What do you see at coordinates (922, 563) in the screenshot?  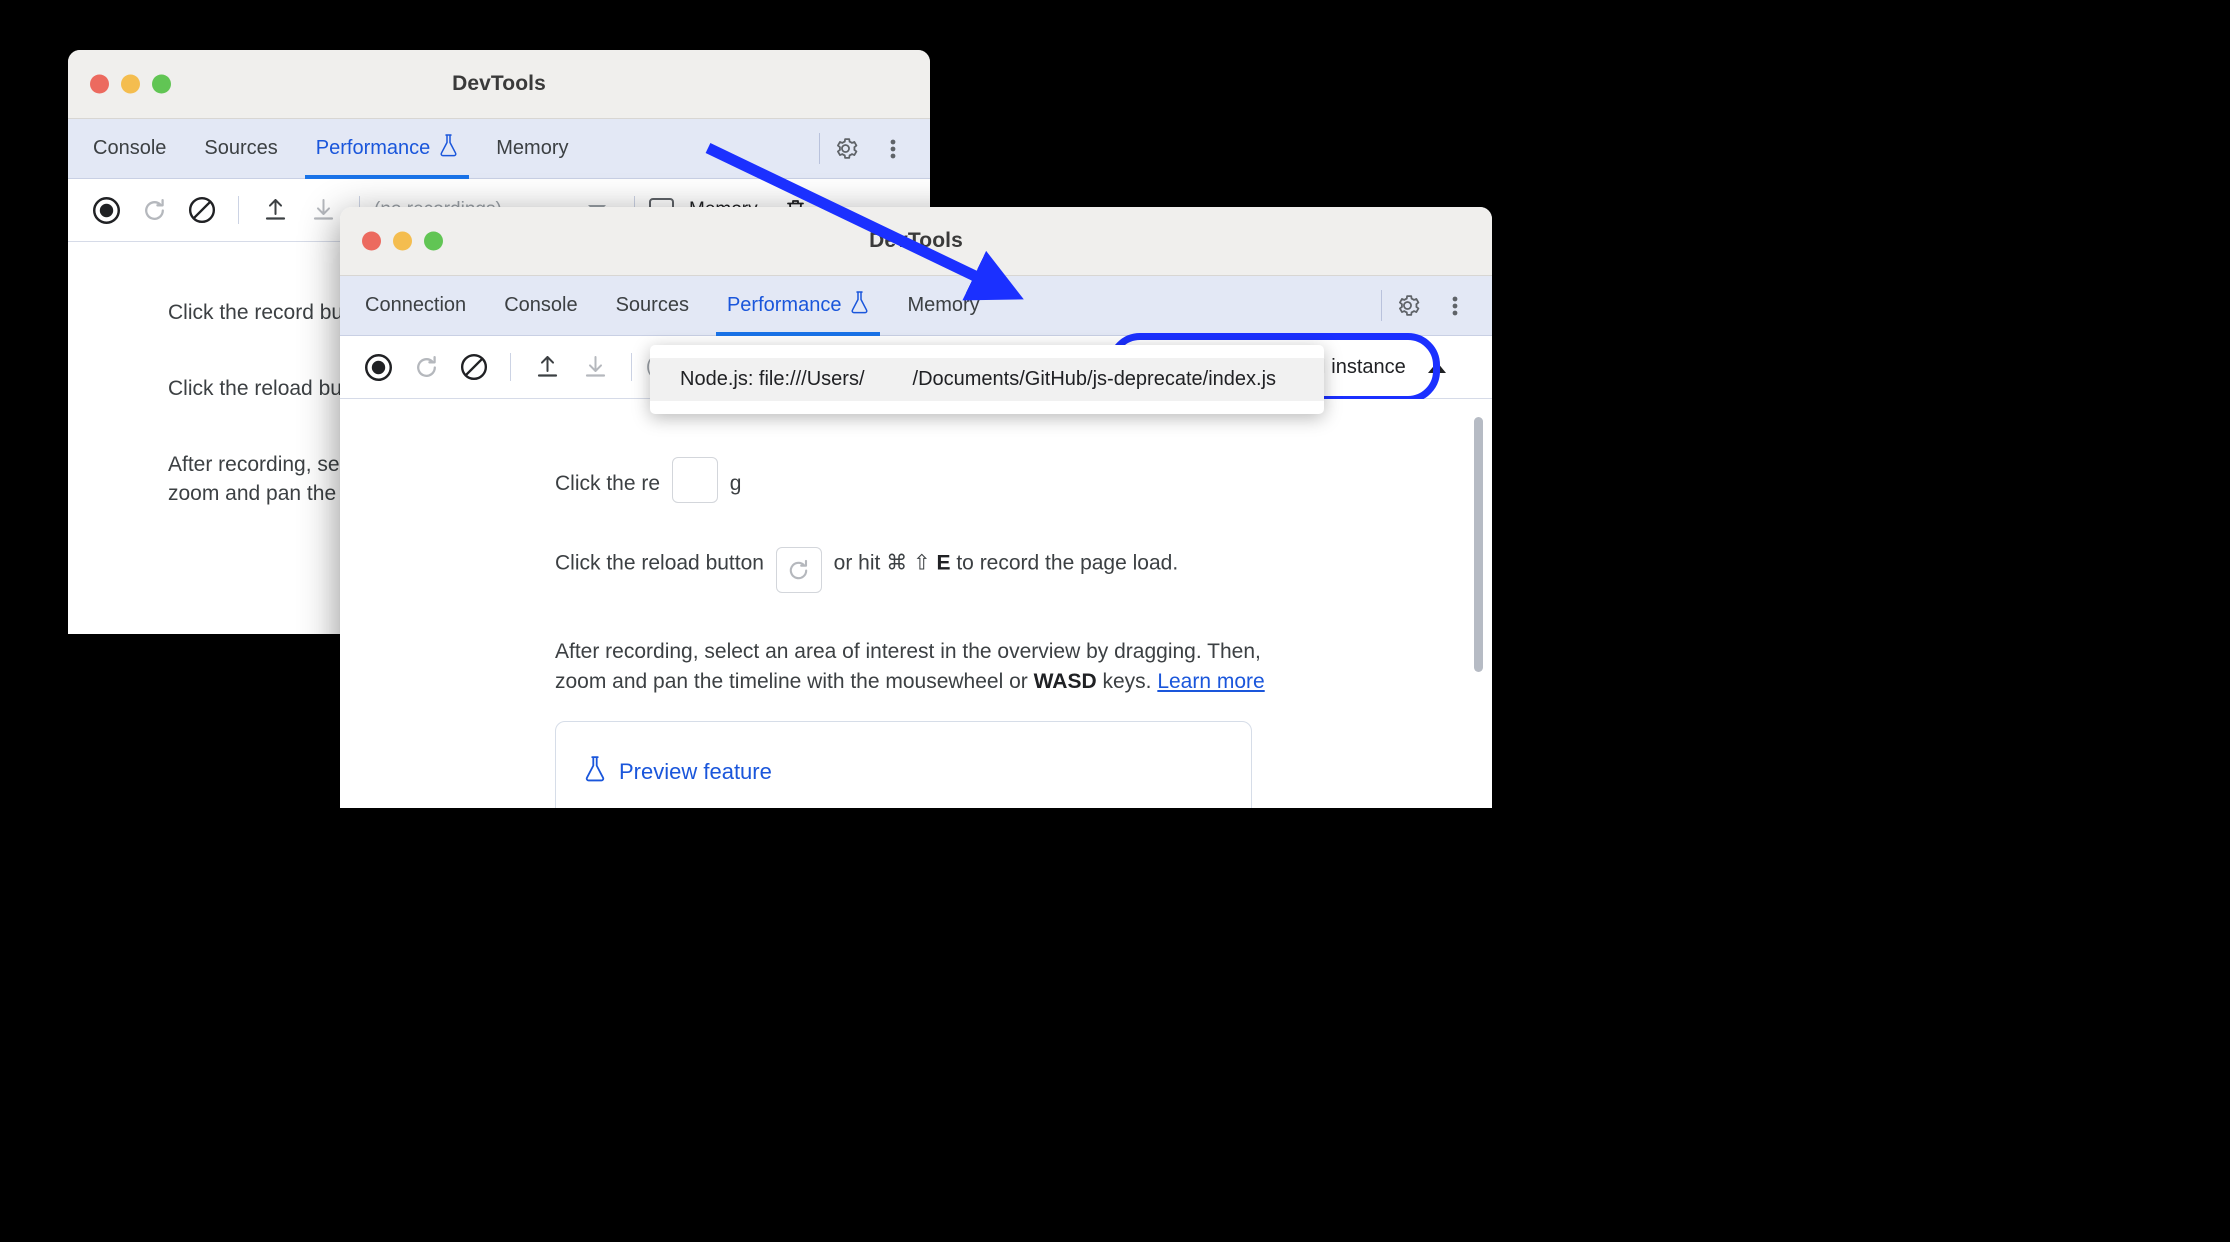 I see `shift-key-glyph: ⇧` at bounding box center [922, 563].